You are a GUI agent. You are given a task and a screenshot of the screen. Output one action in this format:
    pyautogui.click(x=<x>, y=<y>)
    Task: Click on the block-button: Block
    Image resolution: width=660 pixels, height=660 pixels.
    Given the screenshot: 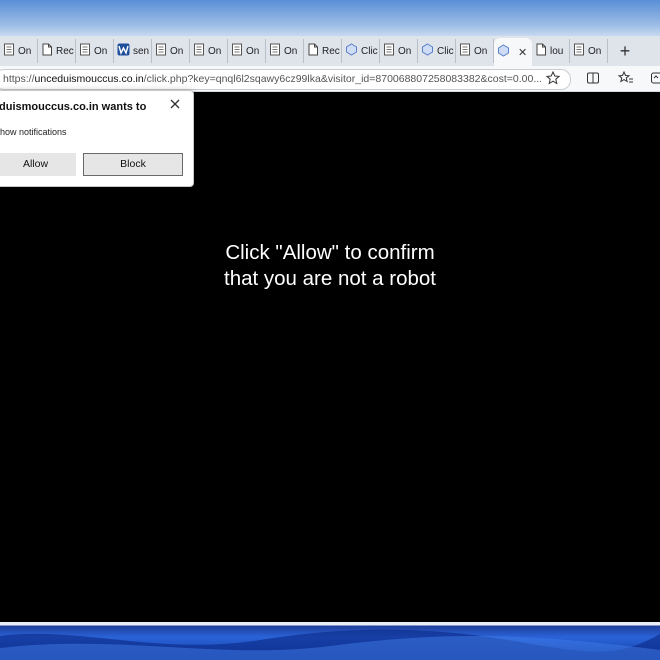 What is the action you would take?
    pyautogui.click(x=133, y=164)
    